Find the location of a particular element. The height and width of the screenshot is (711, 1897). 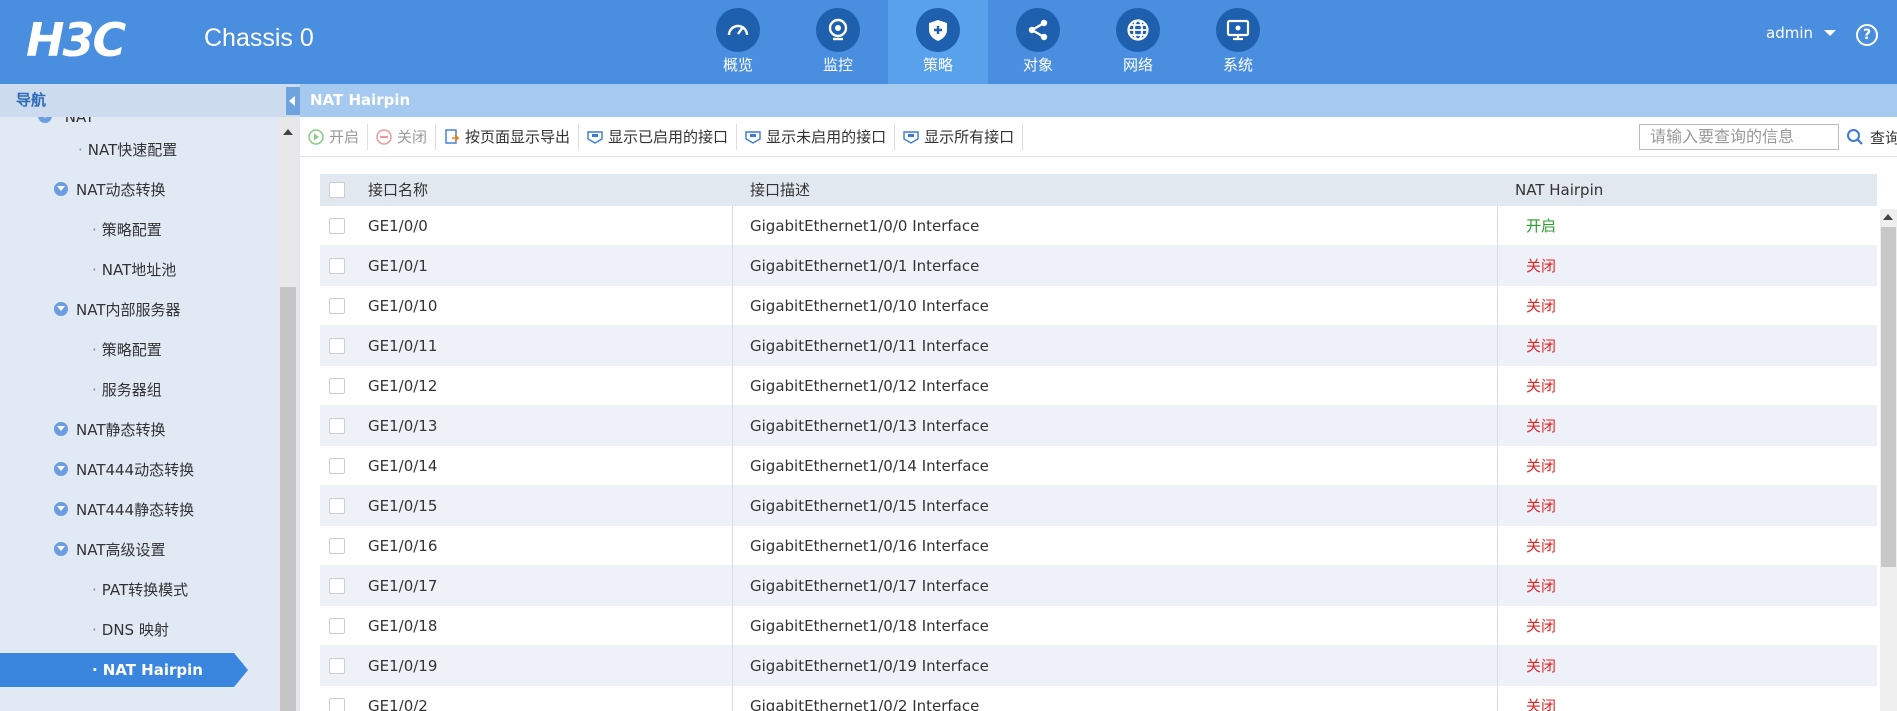

sidebar-item: NAT静态转换 is located at coordinates (139, 430).